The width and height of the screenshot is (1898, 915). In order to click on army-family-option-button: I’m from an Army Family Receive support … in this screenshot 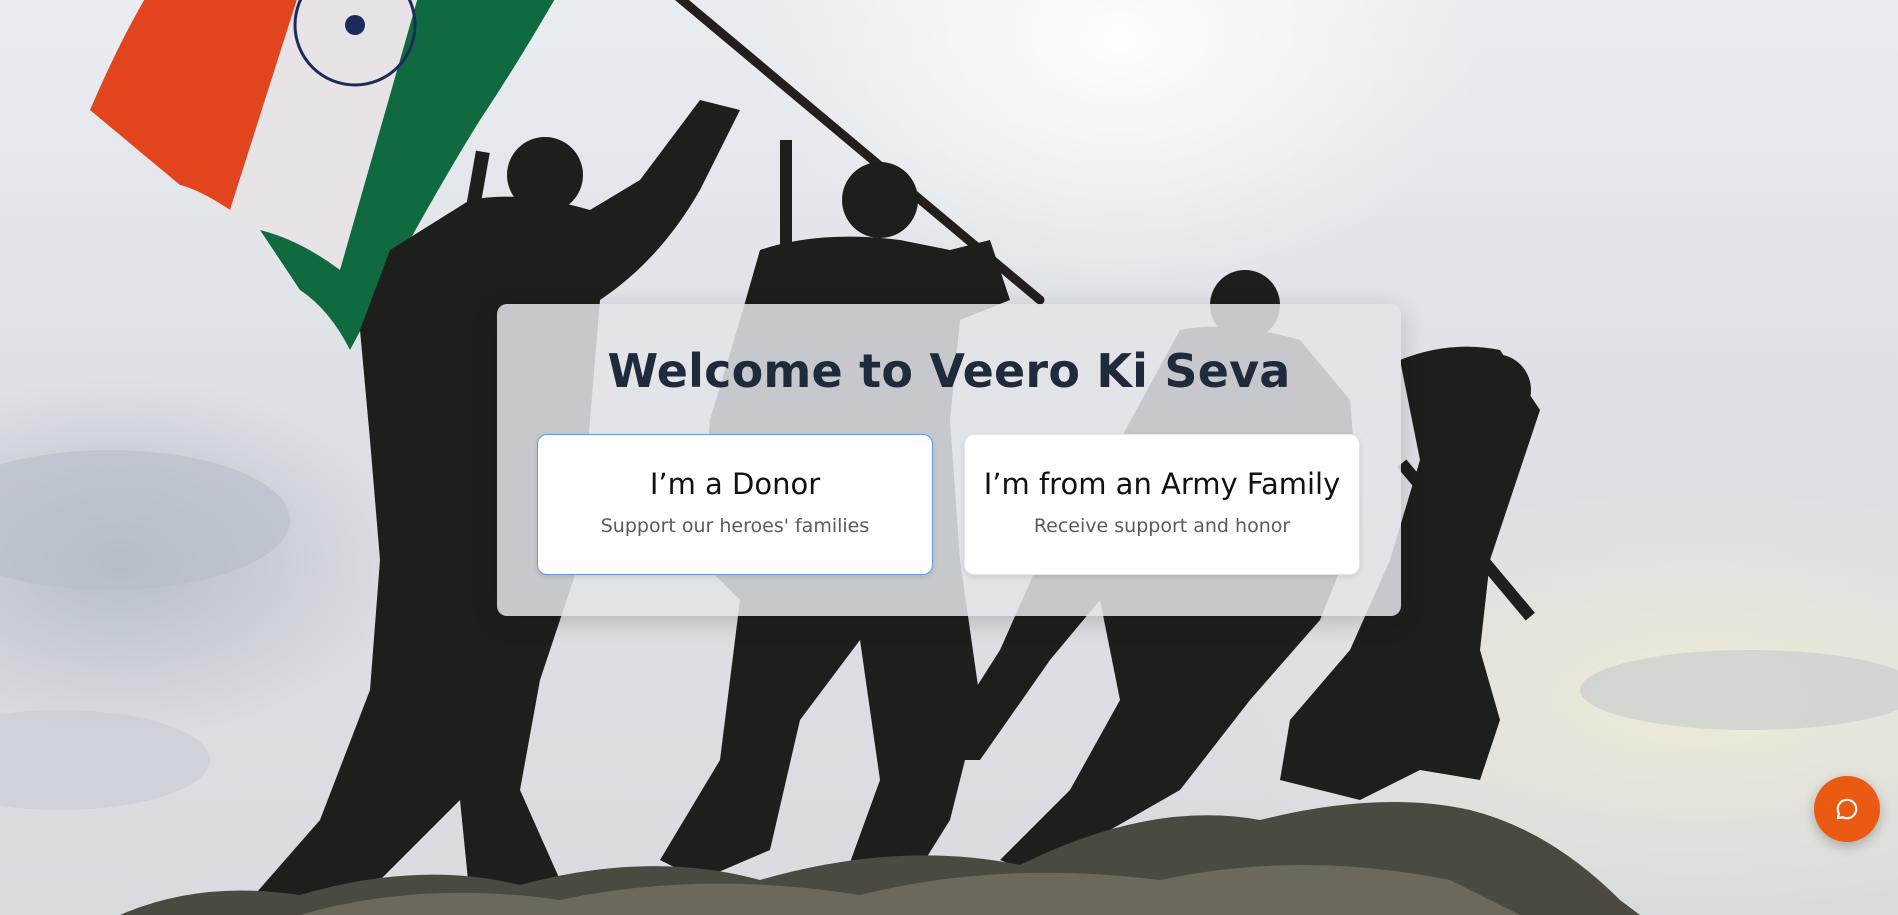, I will do `click(1162, 504)`.